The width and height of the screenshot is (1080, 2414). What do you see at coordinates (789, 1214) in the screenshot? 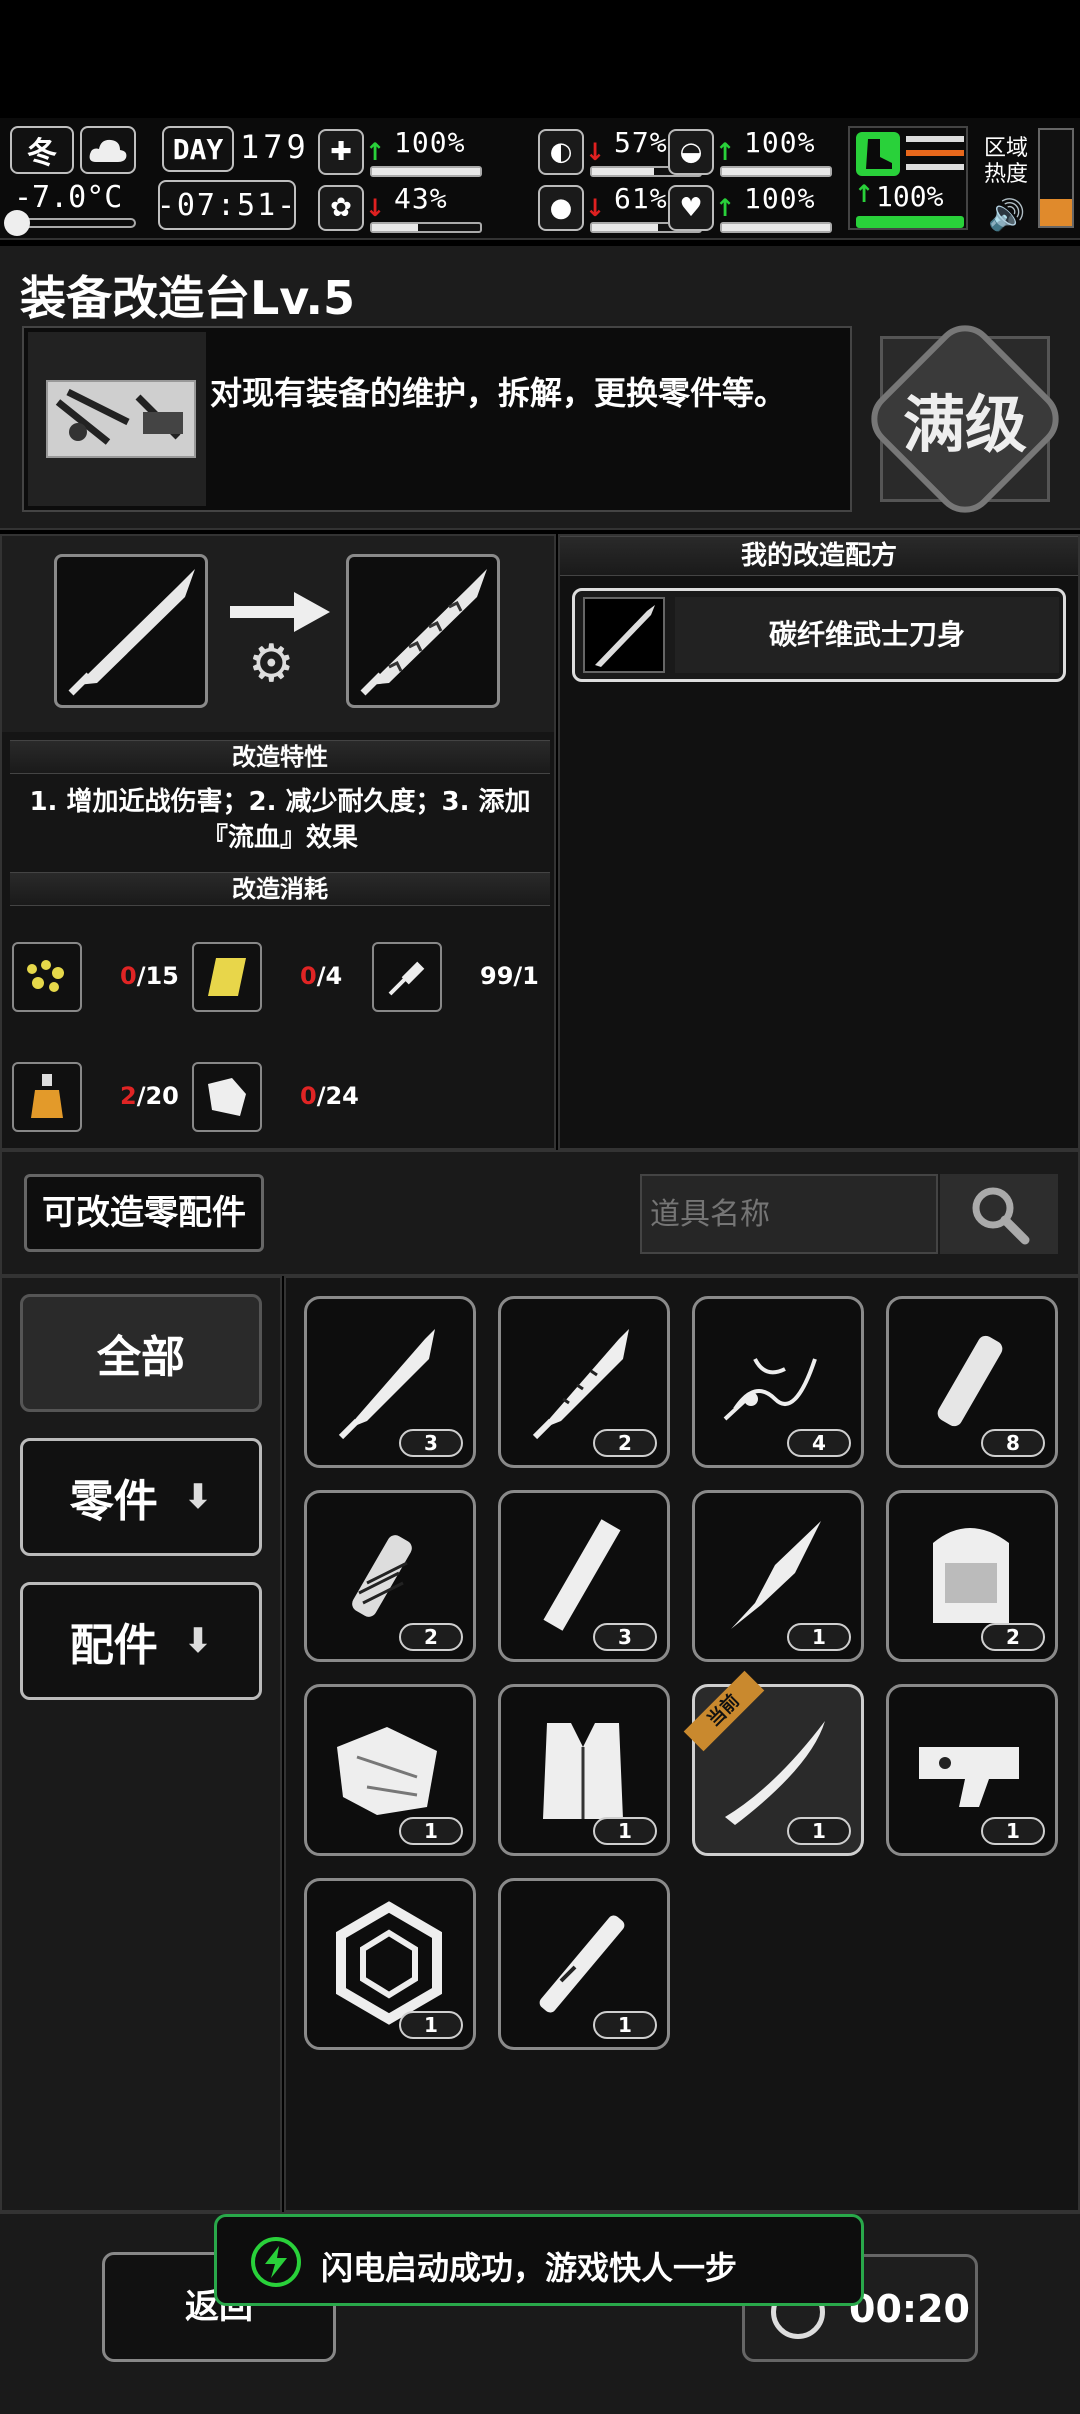
I see `search-input` at bounding box center [789, 1214].